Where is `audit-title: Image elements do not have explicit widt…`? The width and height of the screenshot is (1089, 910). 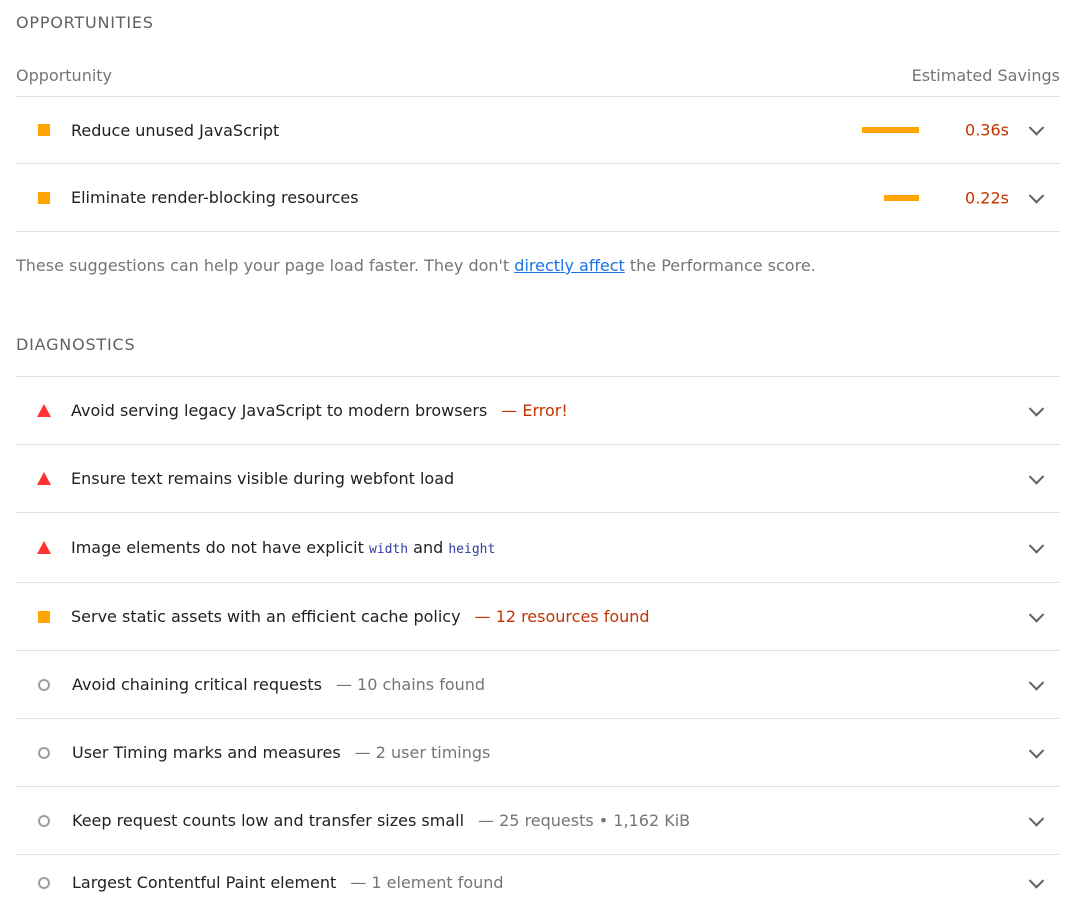
audit-title: Image elements do not have explicit widt… is located at coordinates (283, 547).